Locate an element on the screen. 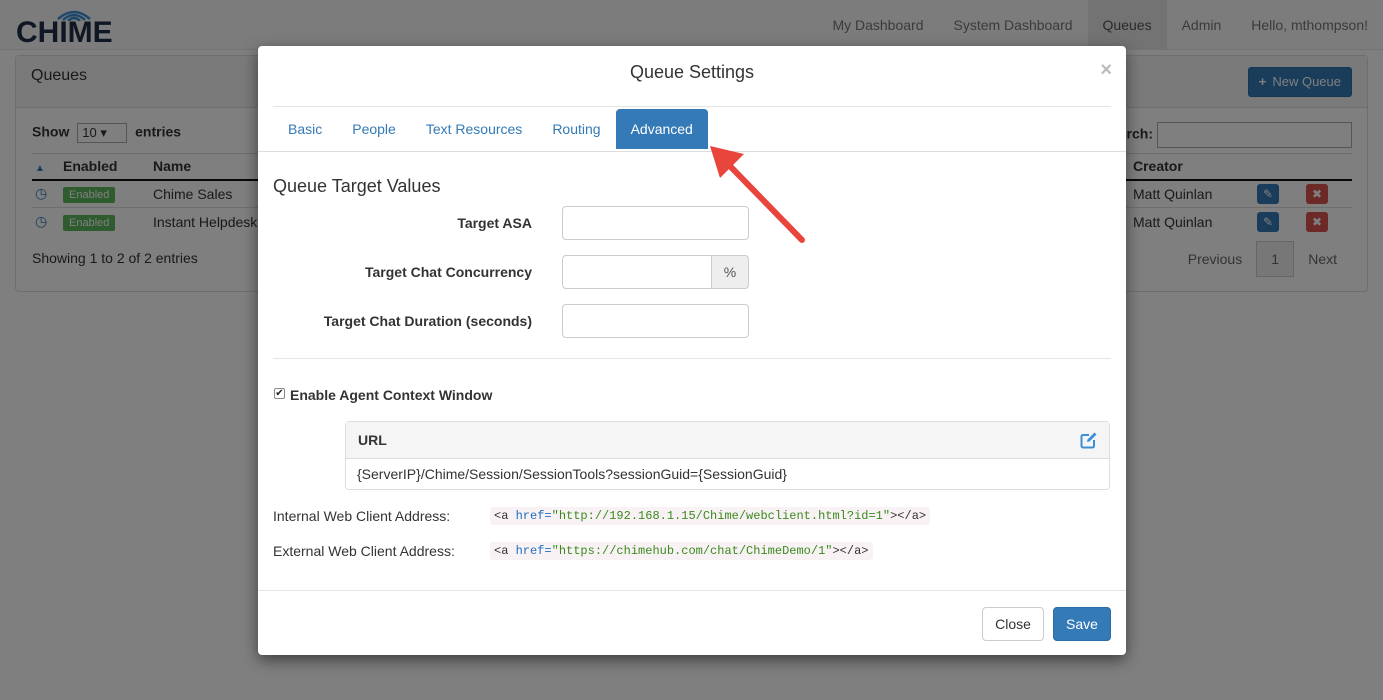 The width and height of the screenshot is (1383, 700). save-button: Save is located at coordinates (1082, 624).